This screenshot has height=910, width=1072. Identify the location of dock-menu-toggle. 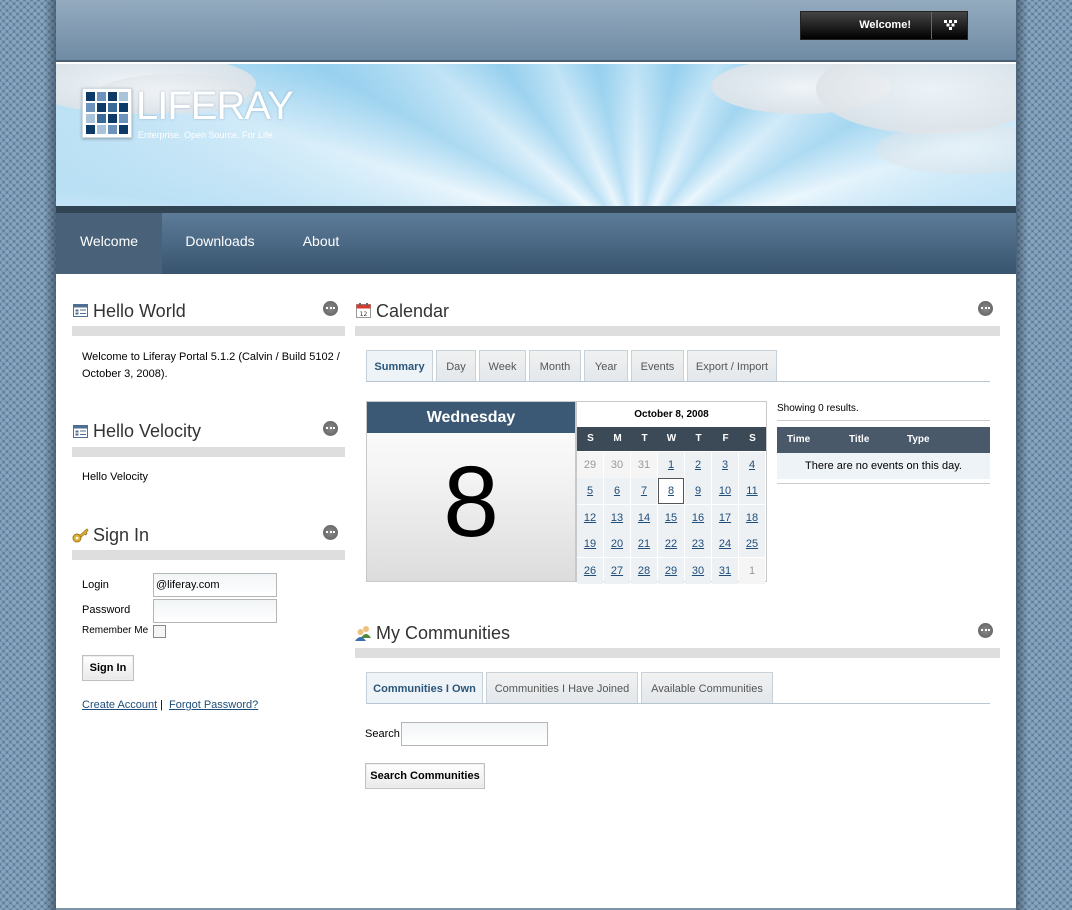
(950, 25).